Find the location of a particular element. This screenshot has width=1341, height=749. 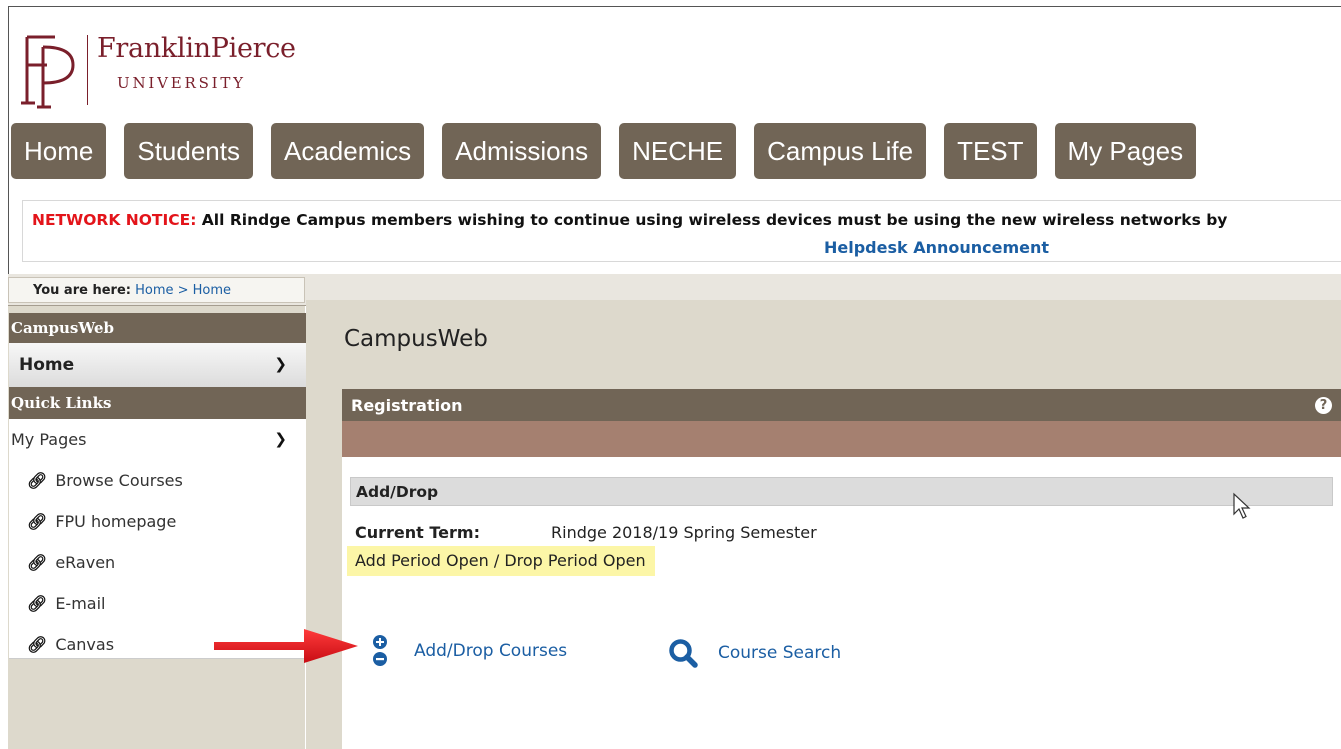

sidebar-header: CampusWeb is located at coordinates (157, 328).